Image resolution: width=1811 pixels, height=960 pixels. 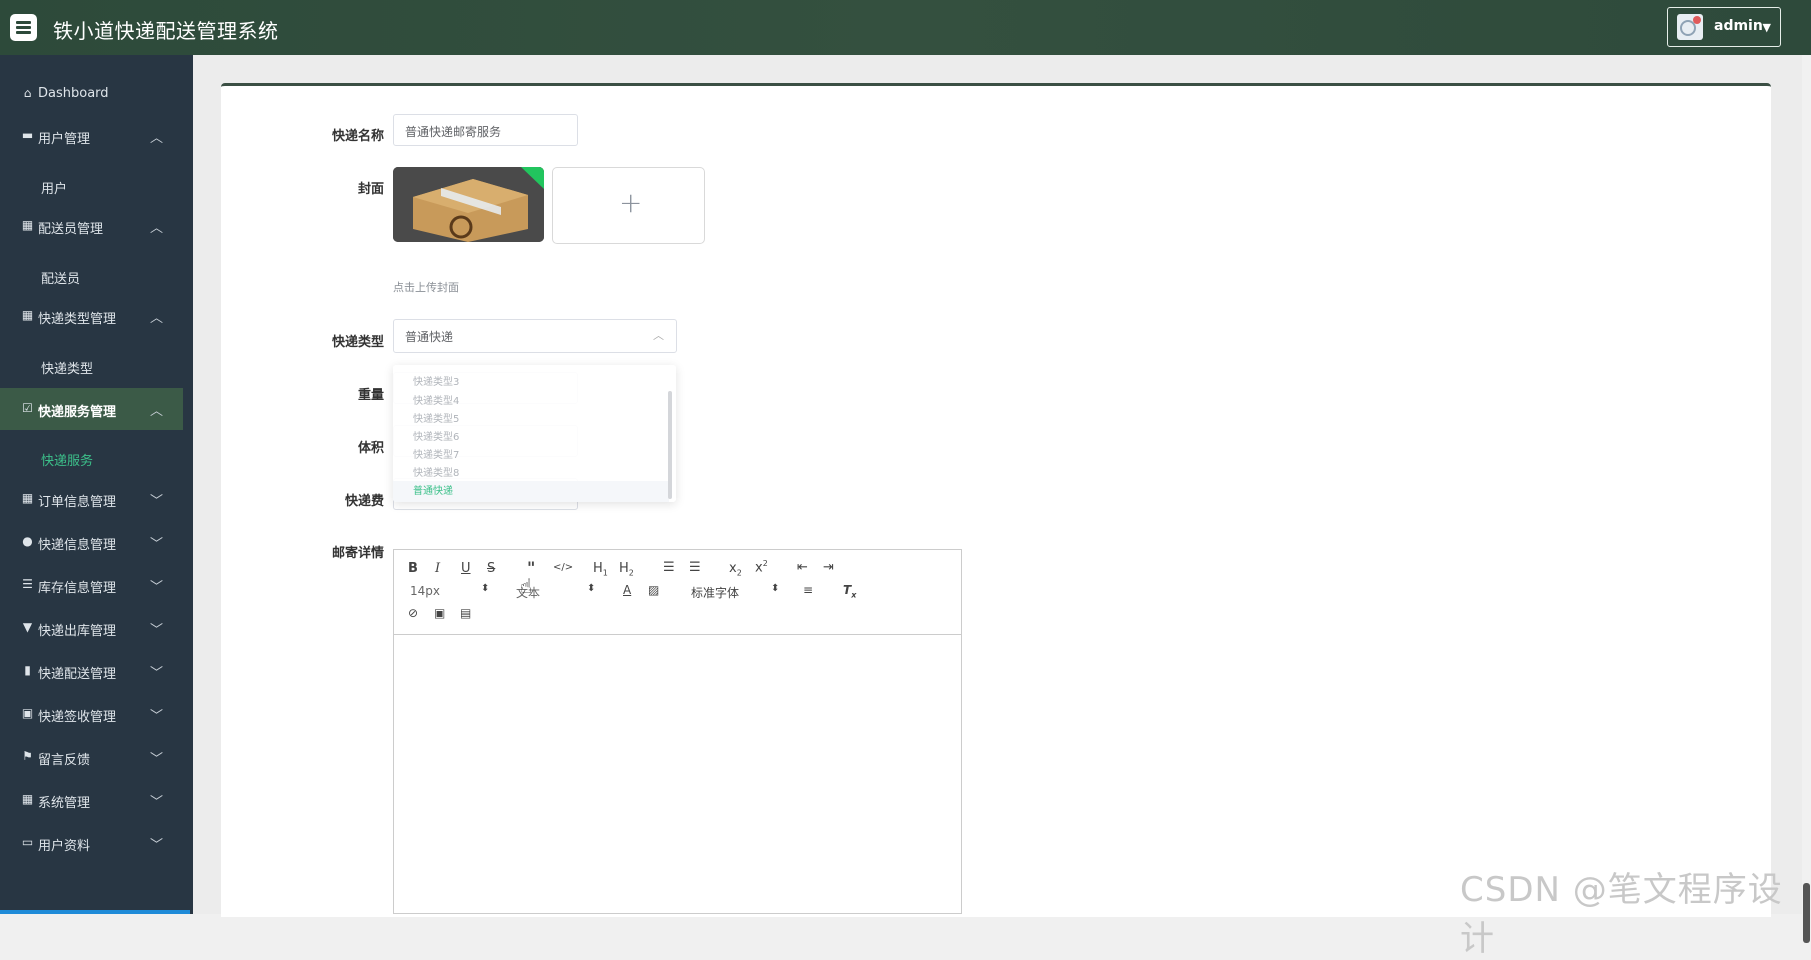 I want to click on user-icon: ●, so click(x=27, y=541).